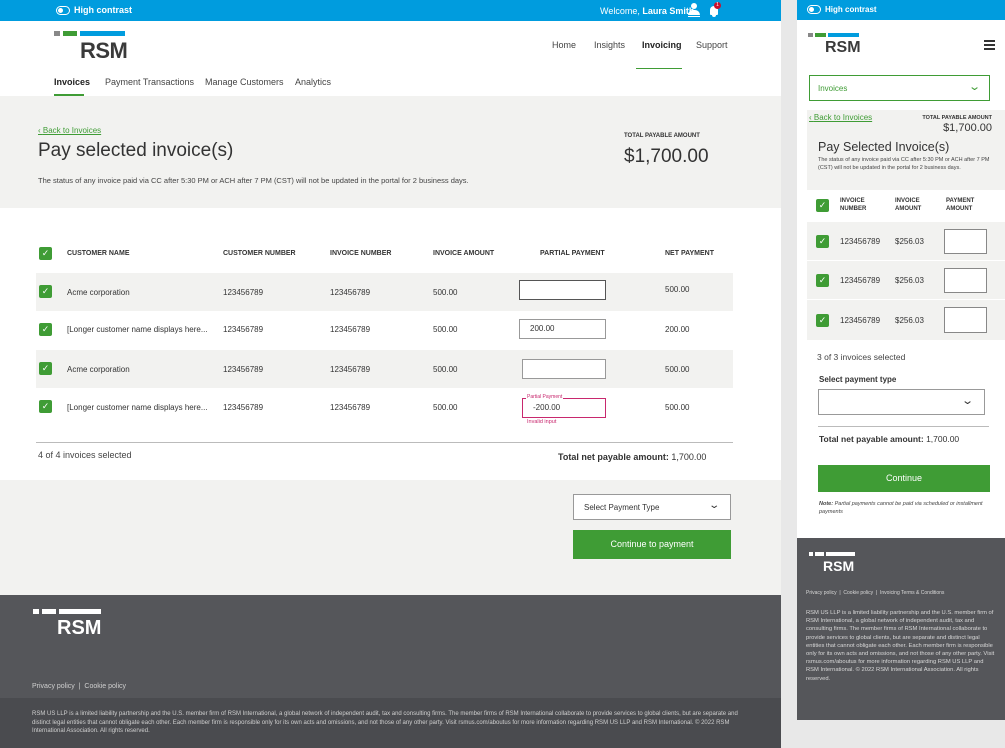  I want to click on col-invoice-amount: INVOICE AMOUNT, so click(908, 205).